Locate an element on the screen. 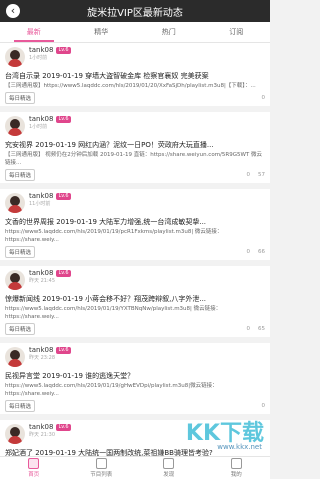 The height and width of the screenshot is (479, 320). tab-latest: 最新 is located at coordinates (34, 32).